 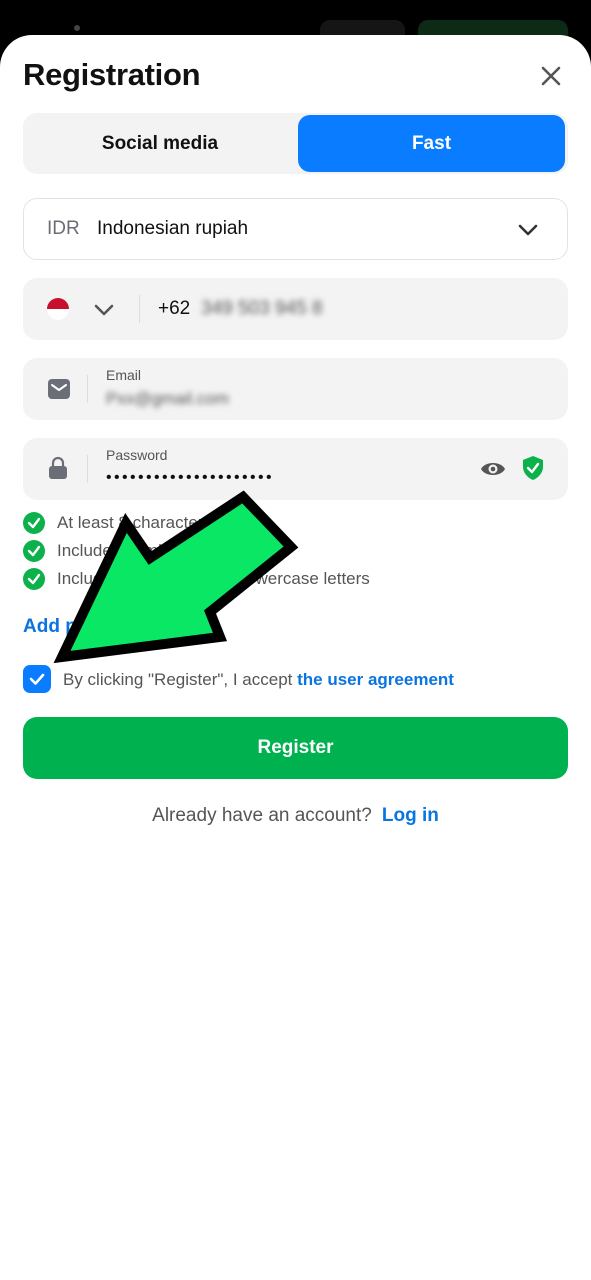 I want to click on currency-code: IDR, so click(x=63, y=228).